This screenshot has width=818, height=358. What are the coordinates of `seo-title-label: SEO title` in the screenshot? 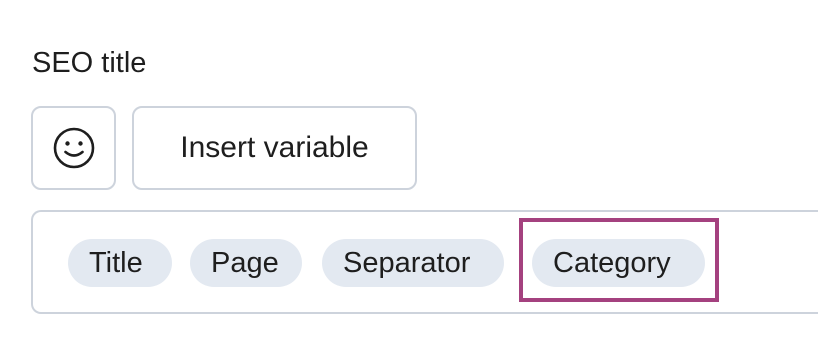 It's located at (89, 63).